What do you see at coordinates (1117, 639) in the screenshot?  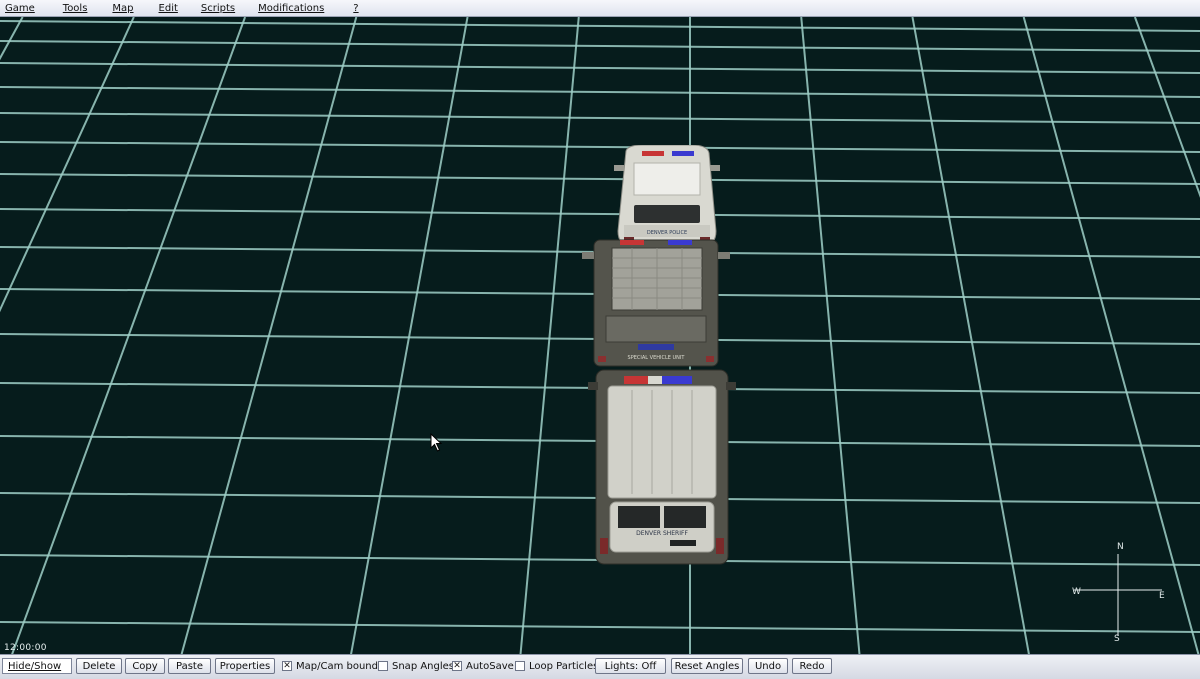 I see `compass-south: S` at bounding box center [1117, 639].